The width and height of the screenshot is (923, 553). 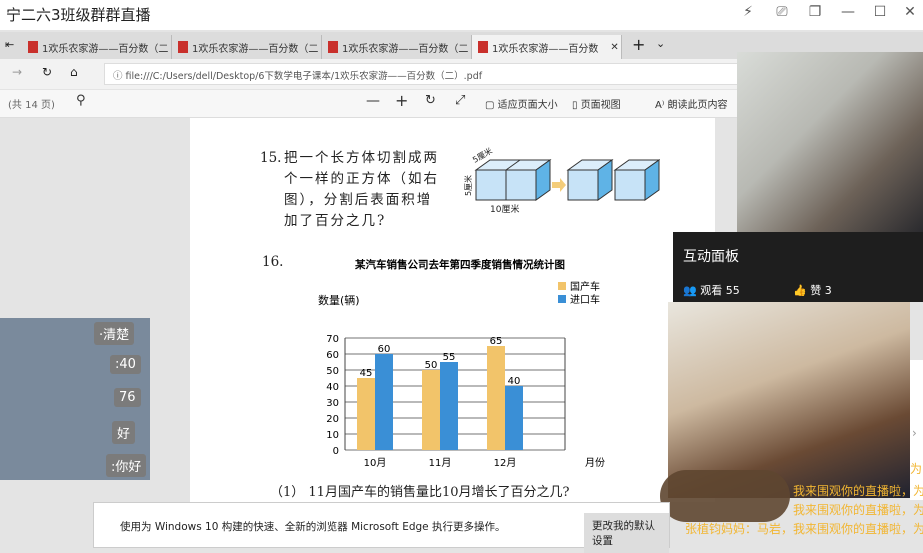 What do you see at coordinates (614, 47) in the screenshot?
I see `close-tab-icon: ✕` at bounding box center [614, 47].